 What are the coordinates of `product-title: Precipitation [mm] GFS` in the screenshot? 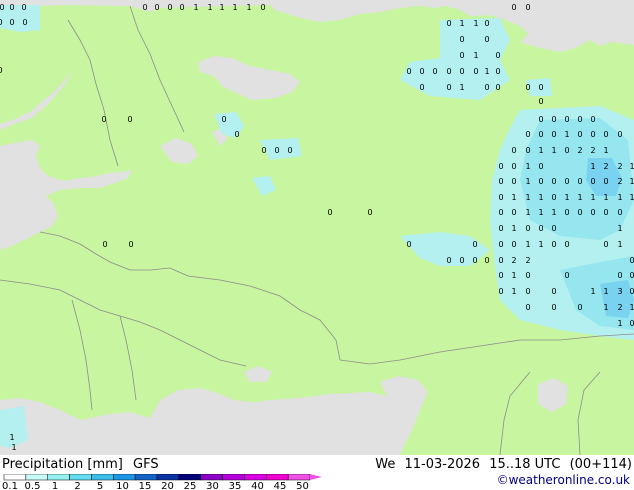 It's located at (83, 464).